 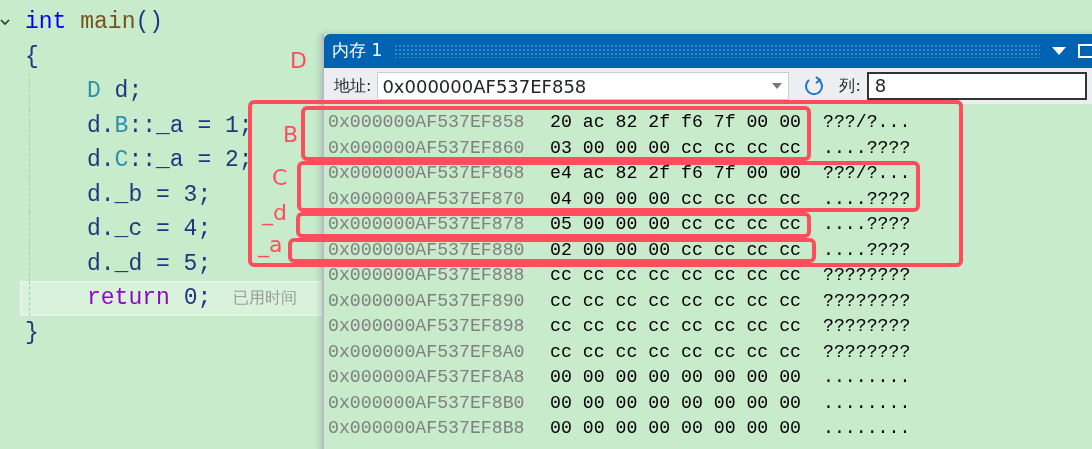 I want to click on code-line: d.C::_a = 2;, so click(x=141, y=160).